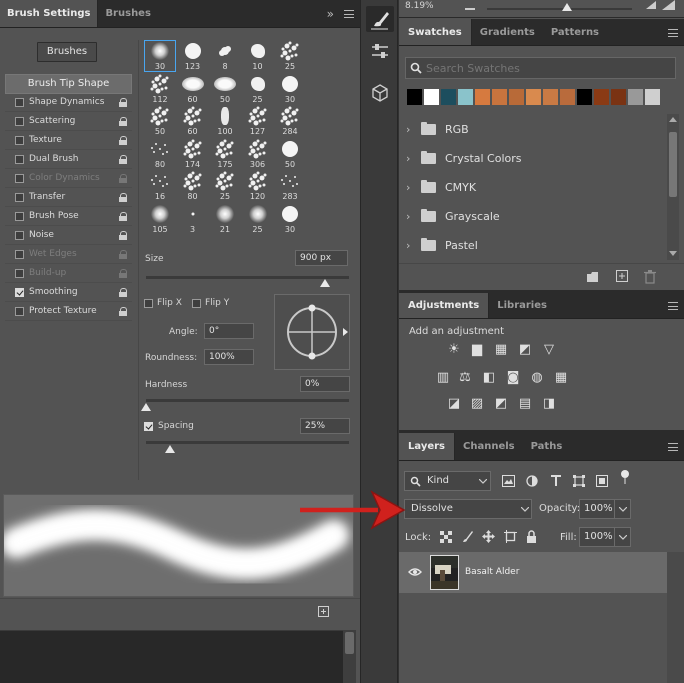 This screenshot has width=684, height=683. What do you see at coordinates (127, 13) in the screenshot?
I see `tab-brushes: Brushes` at bounding box center [127, 13].